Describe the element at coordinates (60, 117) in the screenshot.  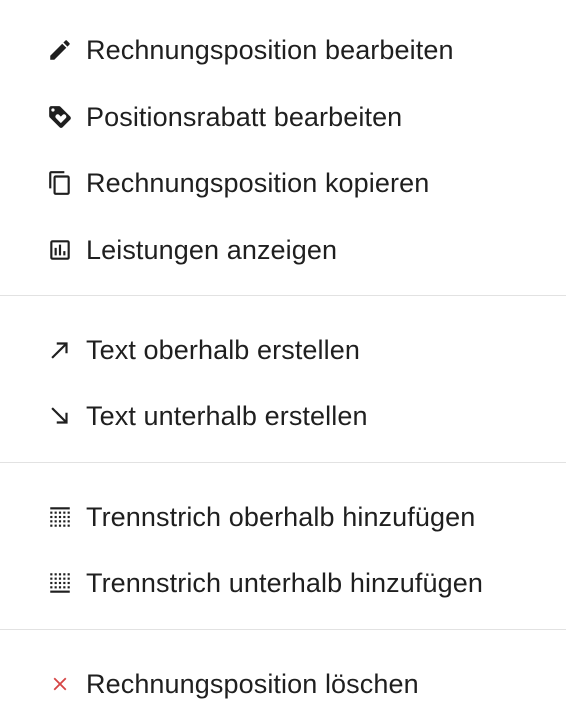
I see `tag-icon` at that location.